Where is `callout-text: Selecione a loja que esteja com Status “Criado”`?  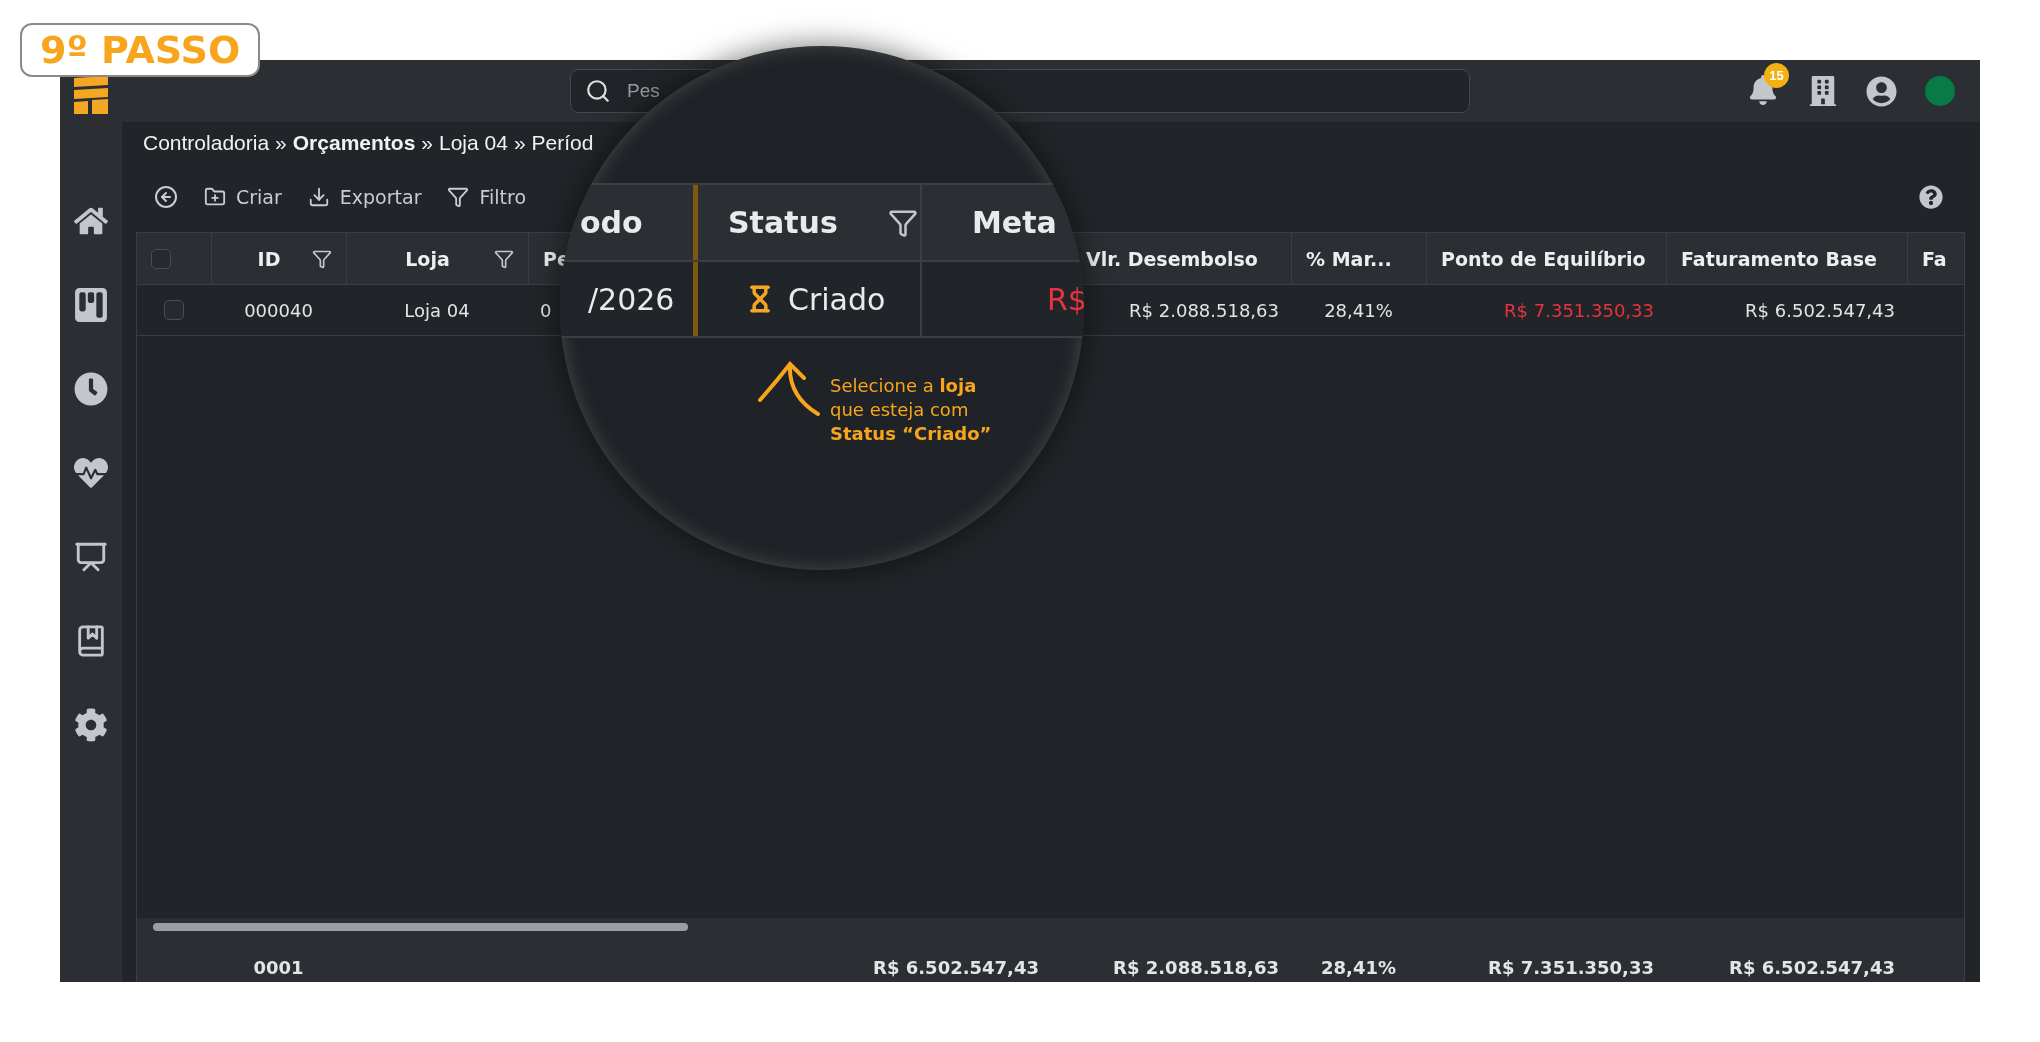
callout-text: Selecione a loja que esteja com Status “Criado” is located at coordinates (911, 410).